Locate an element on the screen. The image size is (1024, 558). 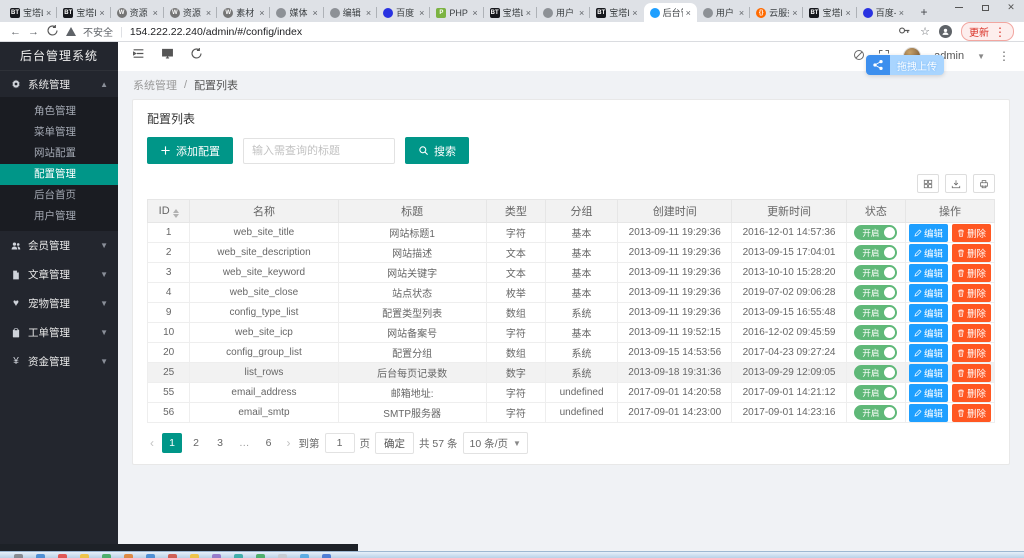
forward-icon: → is located at coordinates (33, 32).